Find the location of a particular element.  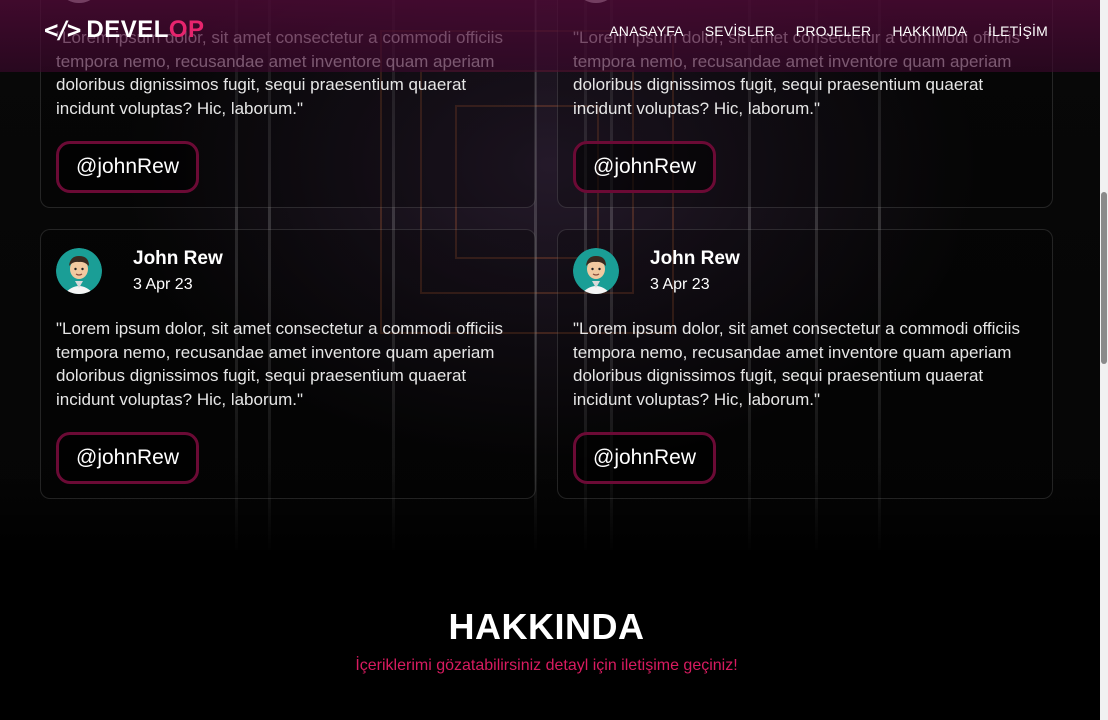

nav-link-servisler: SEVİSLER is located at coordinates (740, 31).